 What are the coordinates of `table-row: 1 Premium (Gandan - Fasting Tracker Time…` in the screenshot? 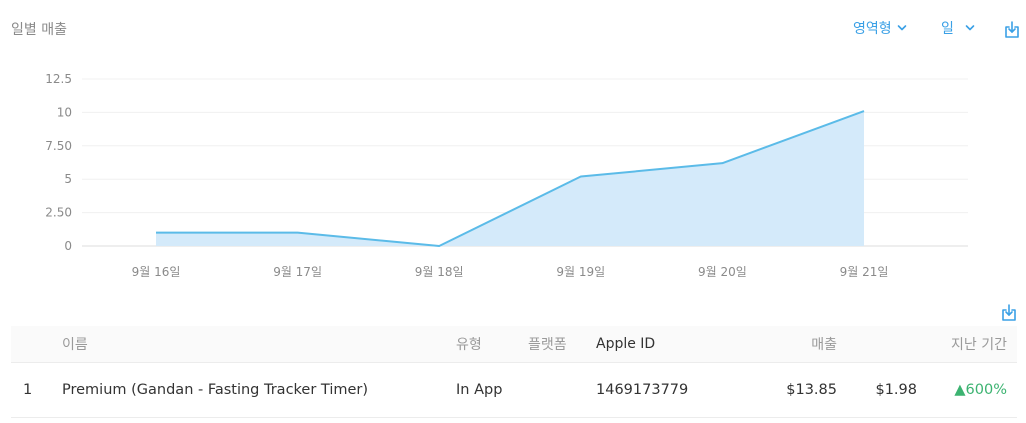 It's located at (514, 390).